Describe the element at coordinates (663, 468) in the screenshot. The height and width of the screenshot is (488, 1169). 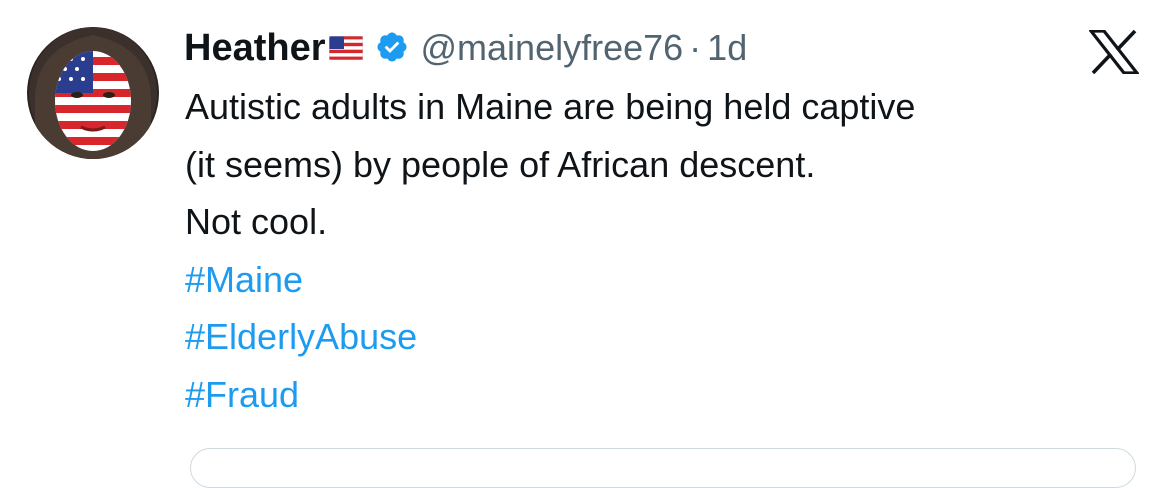
I see `link-card-preview` at that location.